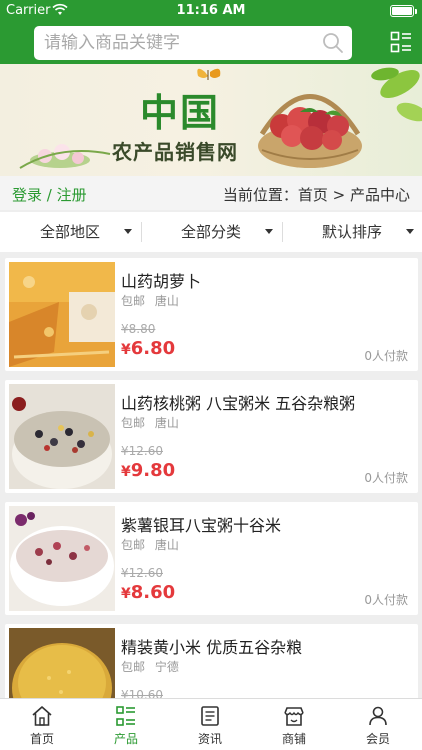 The width and height of the screenshot is (422, 750). What do you see at coordinates (166, 667) in the screenshot?
I see `product-city: 宁德` at bounding box center [166, 667].